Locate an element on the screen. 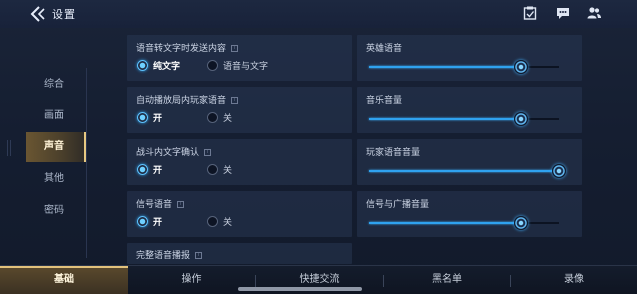 This screenshot has width=637, height=294. tab-blacklist: 黑名单 is located at coordinates (447, 280).